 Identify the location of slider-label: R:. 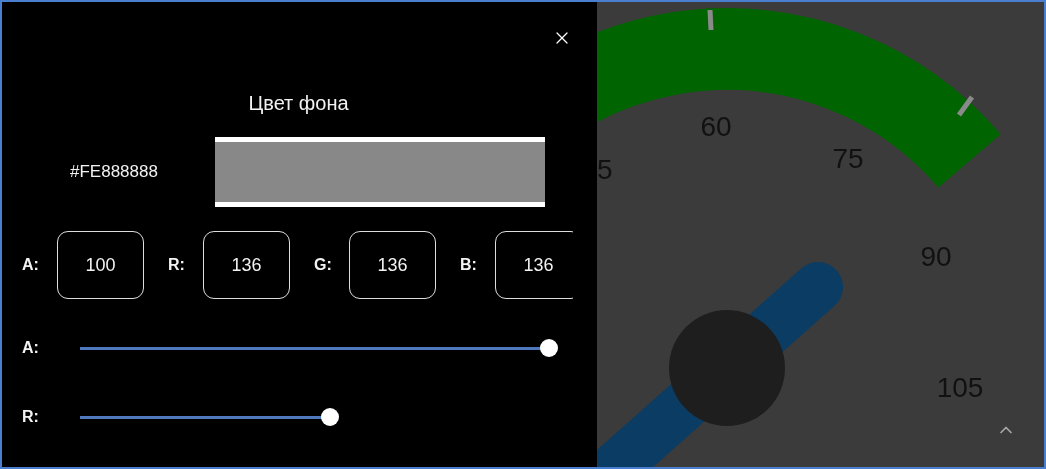
(31, 417).